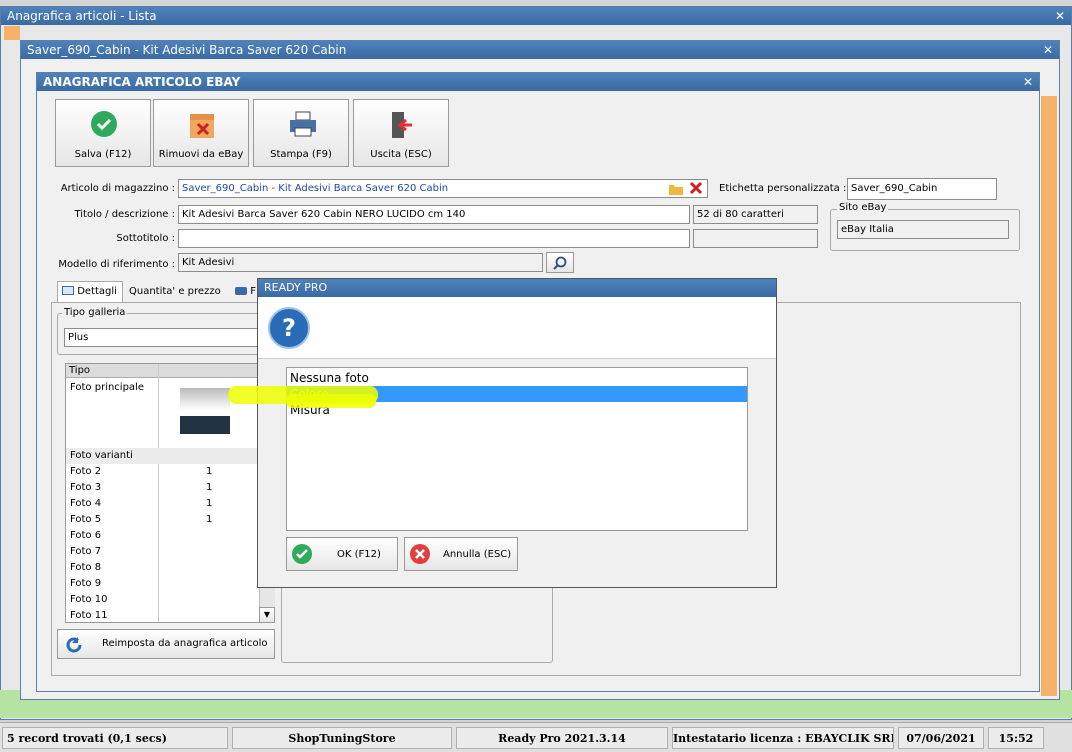 This screenshot has width=1072, height=752. What do you see at coordinates (170, 371) in the screenshot?
I see `grid-header: Tipo` at bounding box center [170, 371].